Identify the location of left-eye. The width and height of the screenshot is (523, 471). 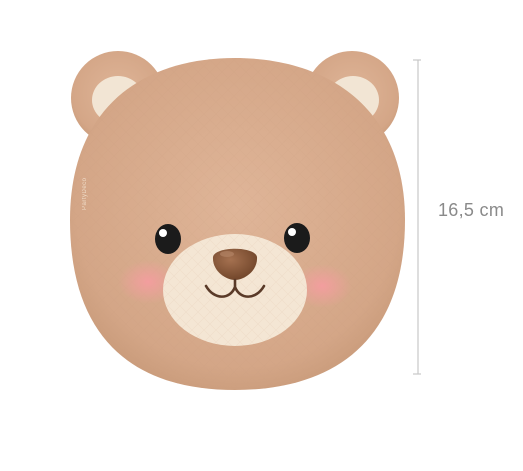
(168, 239).